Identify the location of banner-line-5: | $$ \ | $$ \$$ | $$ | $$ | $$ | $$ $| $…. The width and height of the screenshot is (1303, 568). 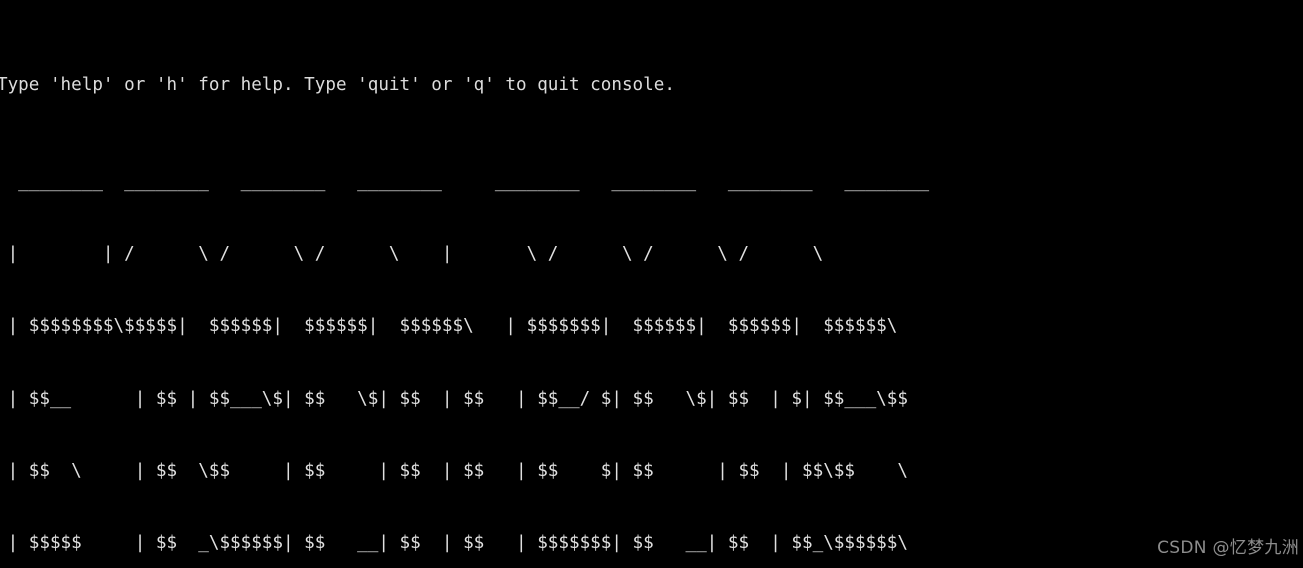
(454, 470).